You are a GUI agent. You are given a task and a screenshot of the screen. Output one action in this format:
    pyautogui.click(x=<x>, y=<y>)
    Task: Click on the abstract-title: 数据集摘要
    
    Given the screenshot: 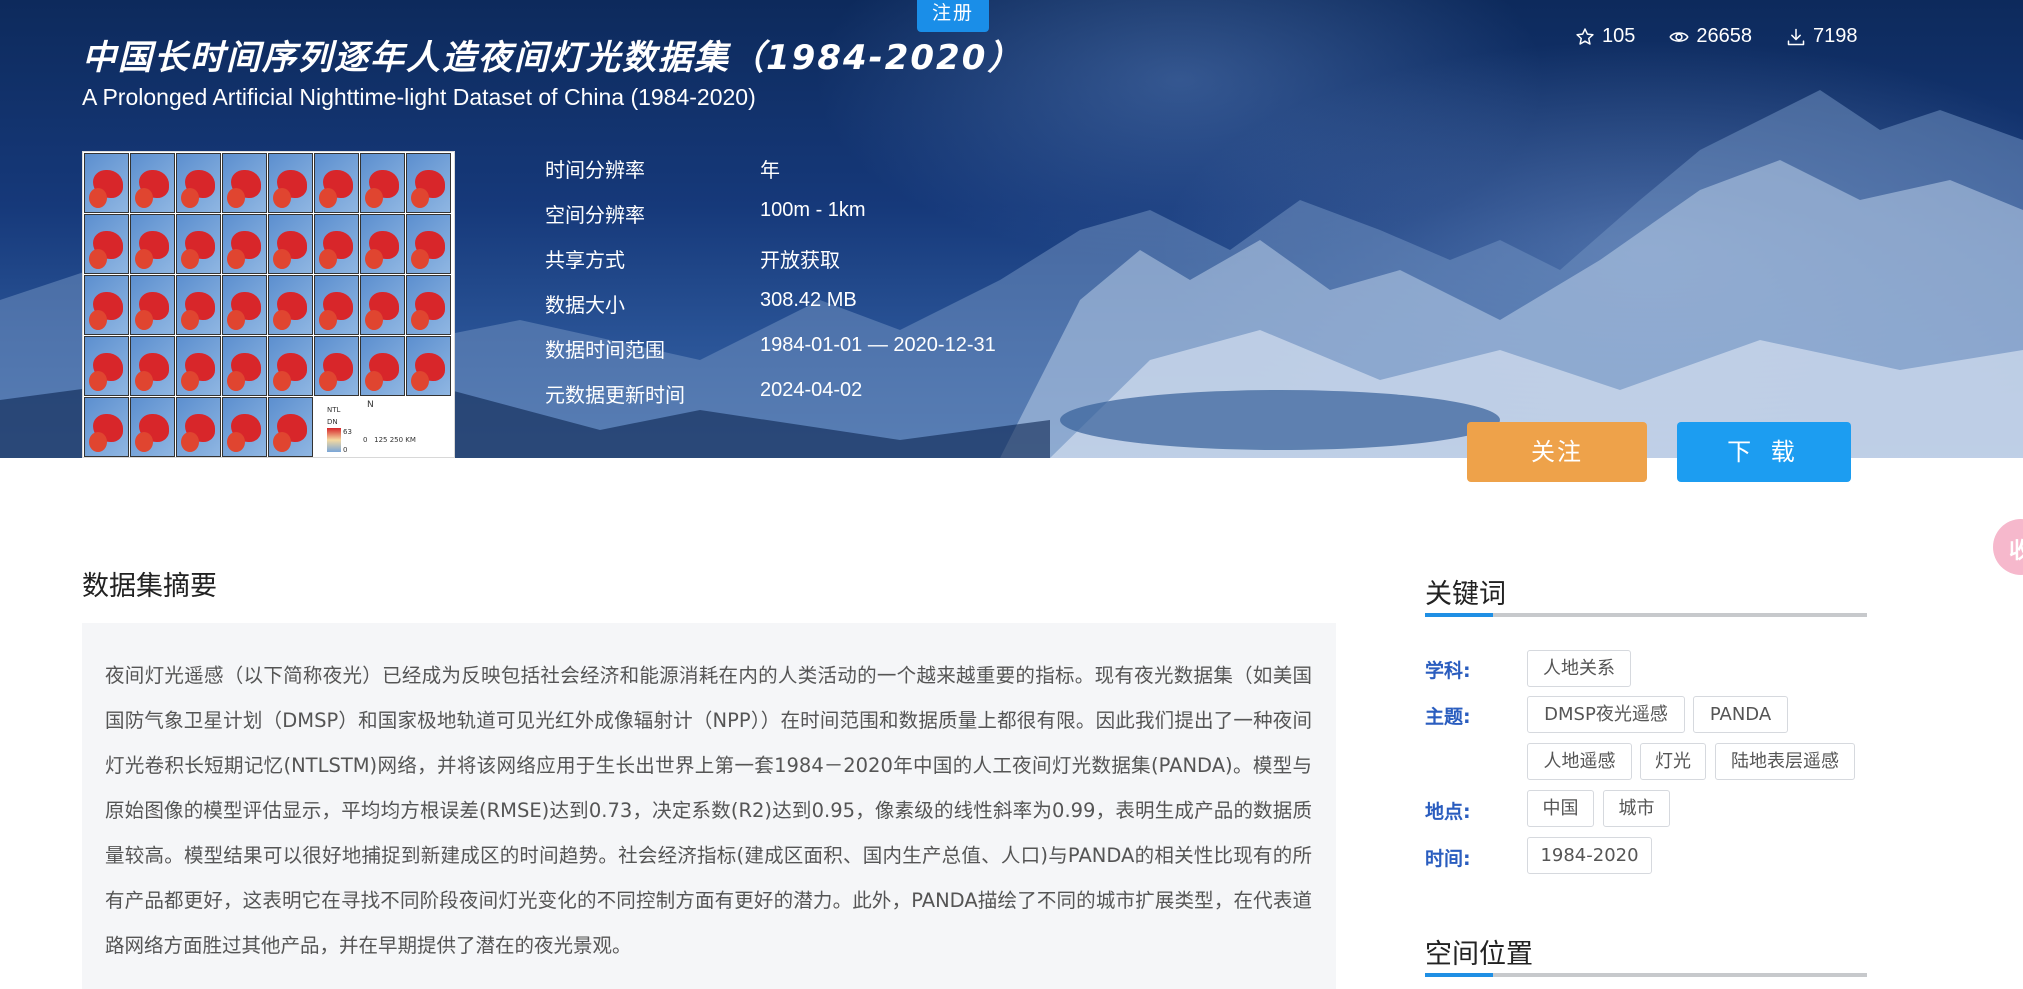 What is the action you would take?
    pyautogui.click(x=149, y=586)
    